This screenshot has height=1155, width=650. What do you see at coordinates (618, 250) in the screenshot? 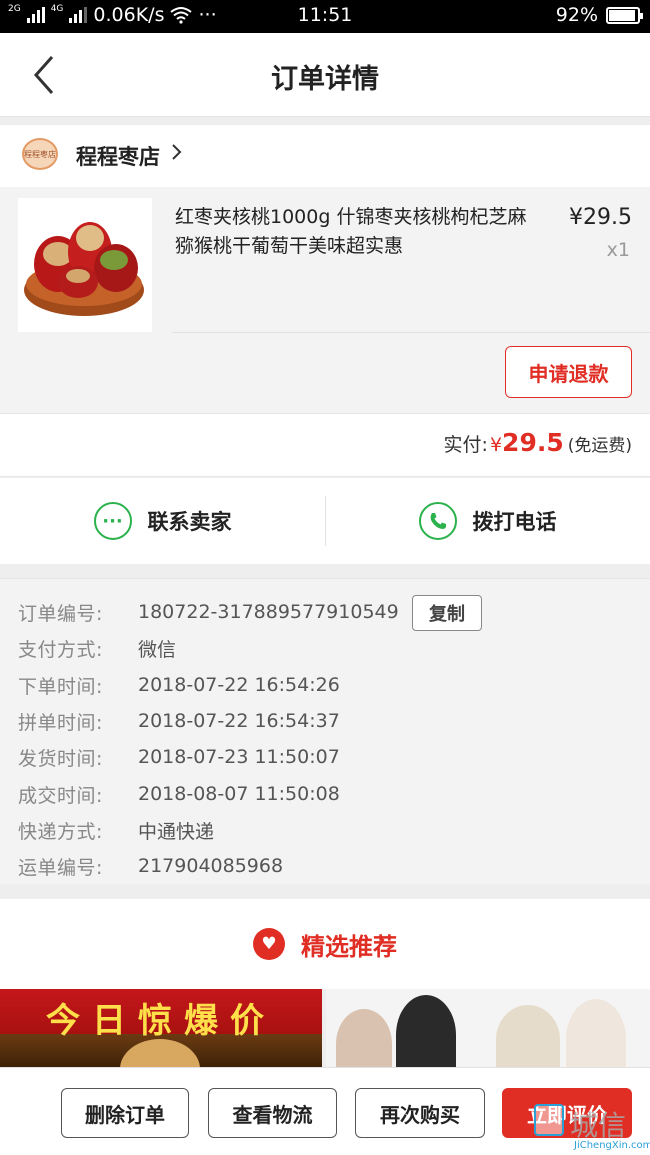
I see `product-quantity: x1` at bounding box center [618, 250].